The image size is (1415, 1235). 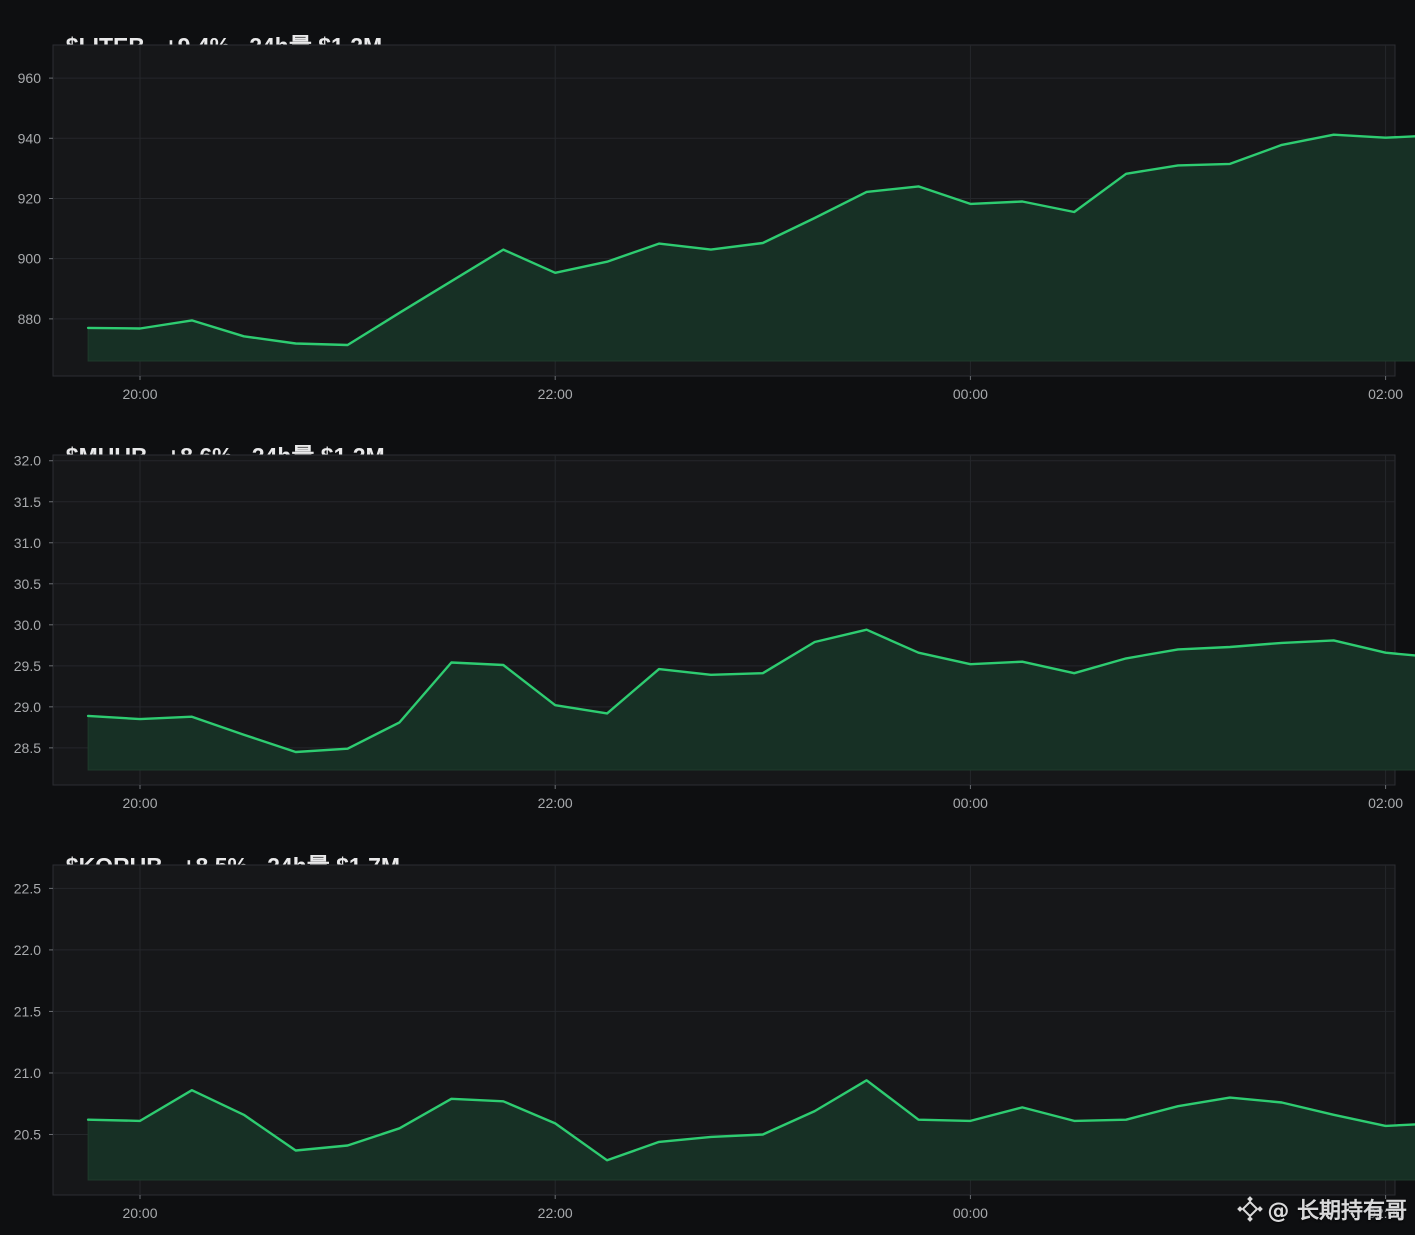 I want to click on y-tick-label: 920, so click(x=30, y=198).